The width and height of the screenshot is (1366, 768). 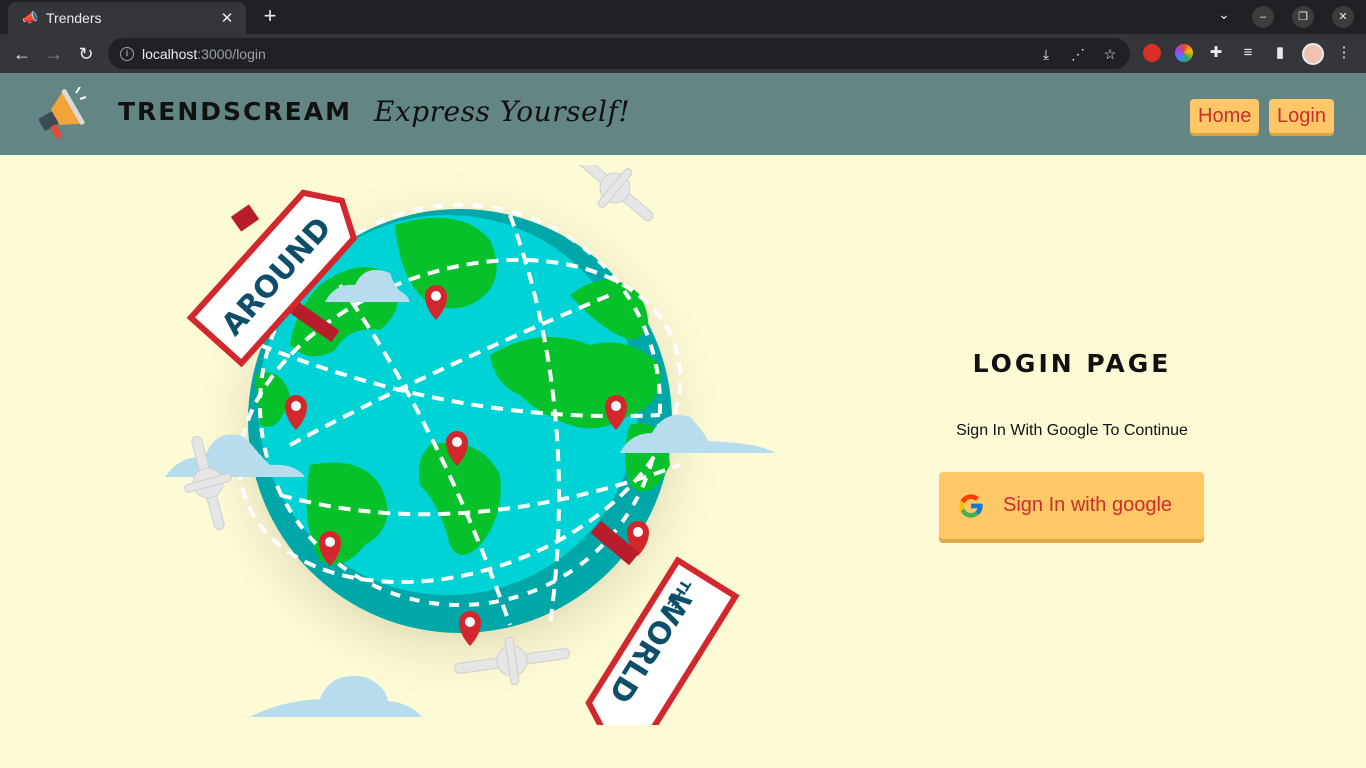 I want to click on megaphone-logo-icon, so click(x=57, y=114).